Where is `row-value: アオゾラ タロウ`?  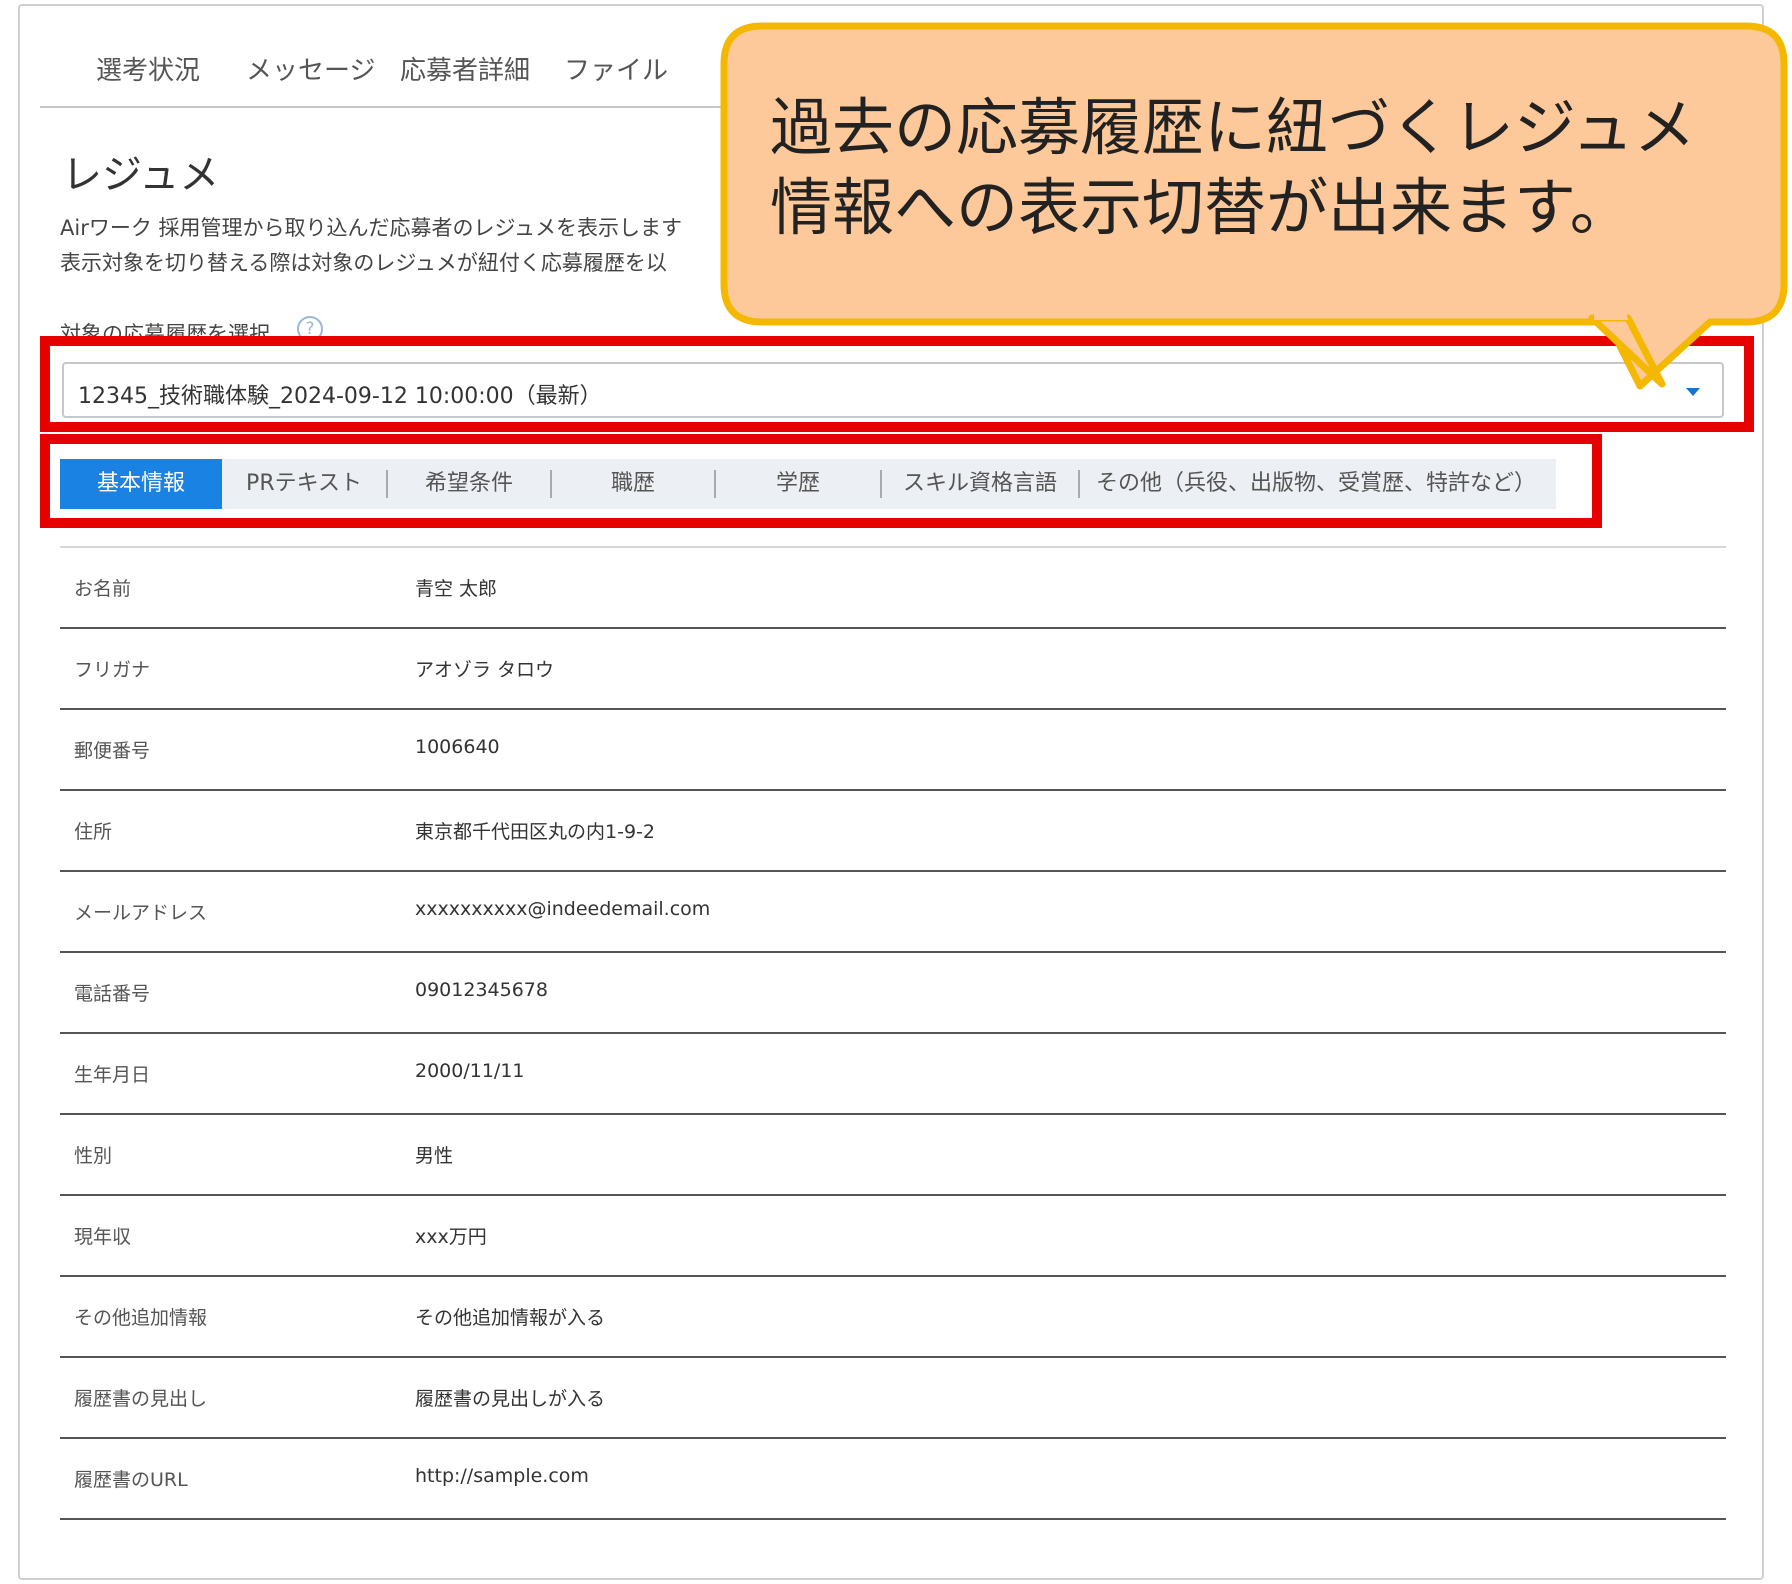 row-value: アオゾラ タロウ is located at coordinates (485, 670).